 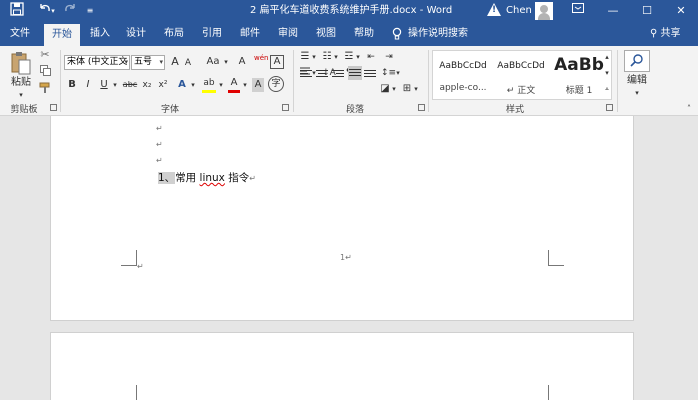 What do you see at coordinates (182, 85) in the screenshot?
I see `text-effects-button: A` at bounding box center [182, 85].